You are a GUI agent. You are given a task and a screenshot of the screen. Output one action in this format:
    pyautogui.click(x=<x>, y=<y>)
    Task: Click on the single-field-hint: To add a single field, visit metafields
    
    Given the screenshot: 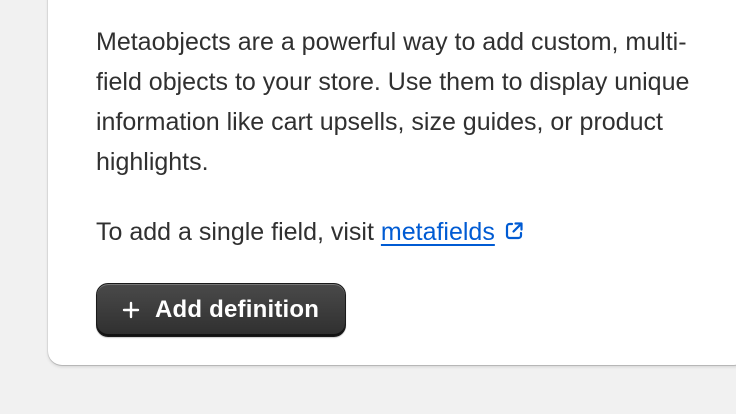 What is the action you would take?
    pyautogui.click(x=310, y=232)
    